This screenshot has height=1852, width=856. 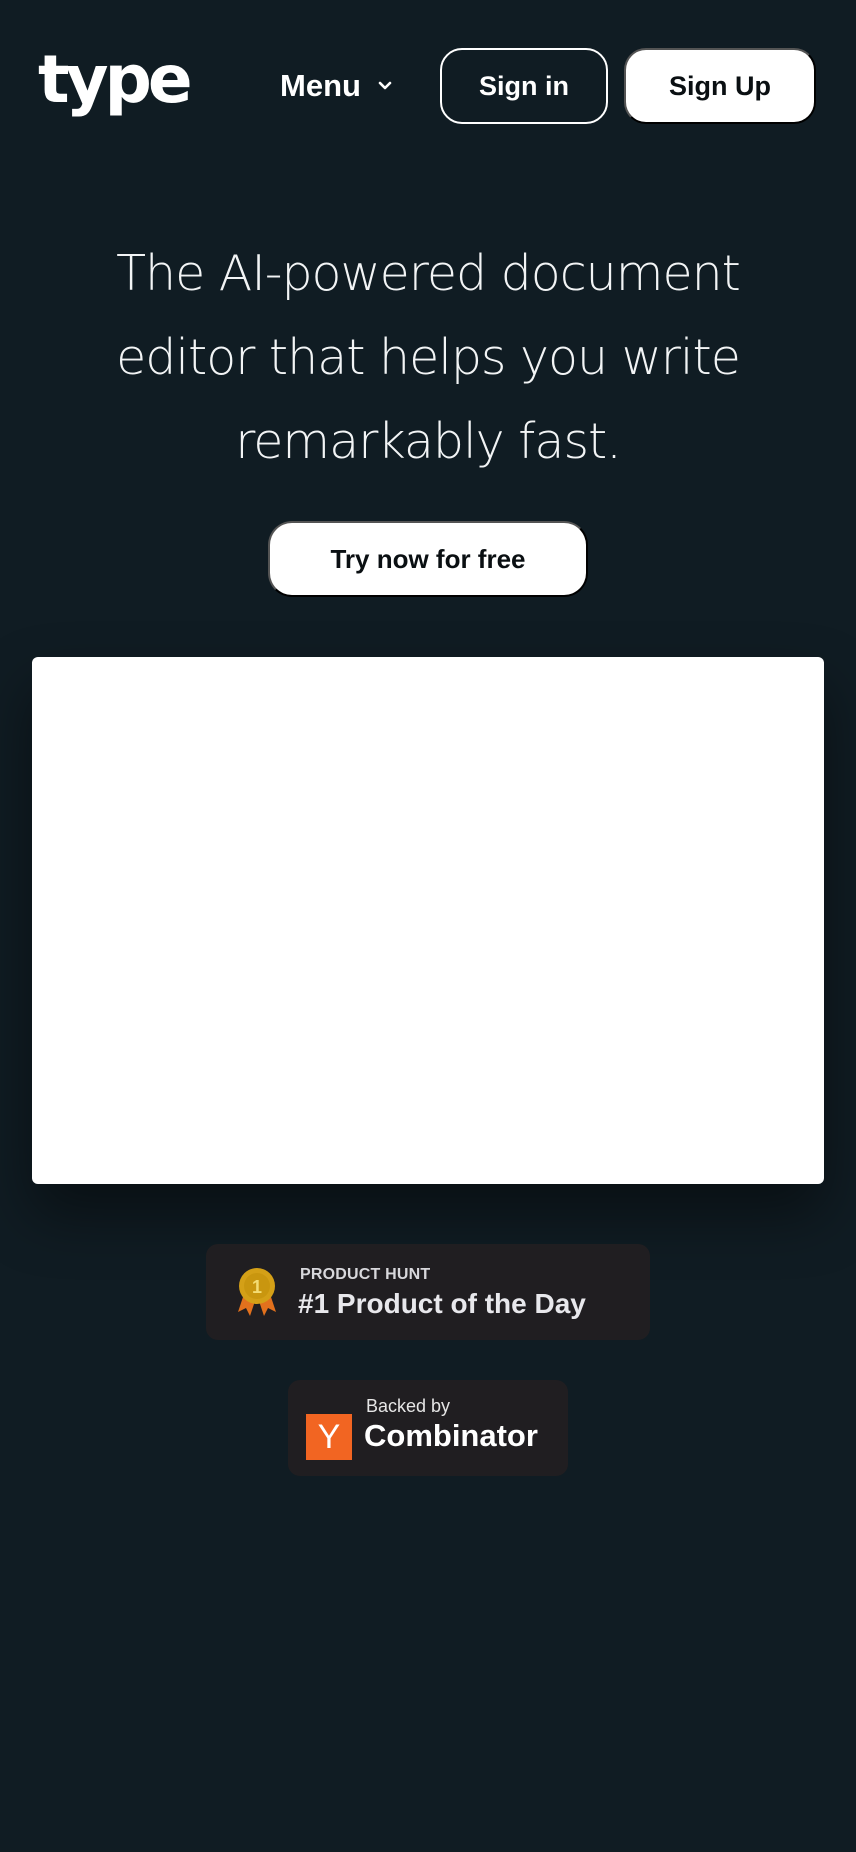 What do you see at coordinates (442, 1303) in the screenshot?
I see `product-hunt-title: #1 Product of the Day` at bounding box center [442, 1303].